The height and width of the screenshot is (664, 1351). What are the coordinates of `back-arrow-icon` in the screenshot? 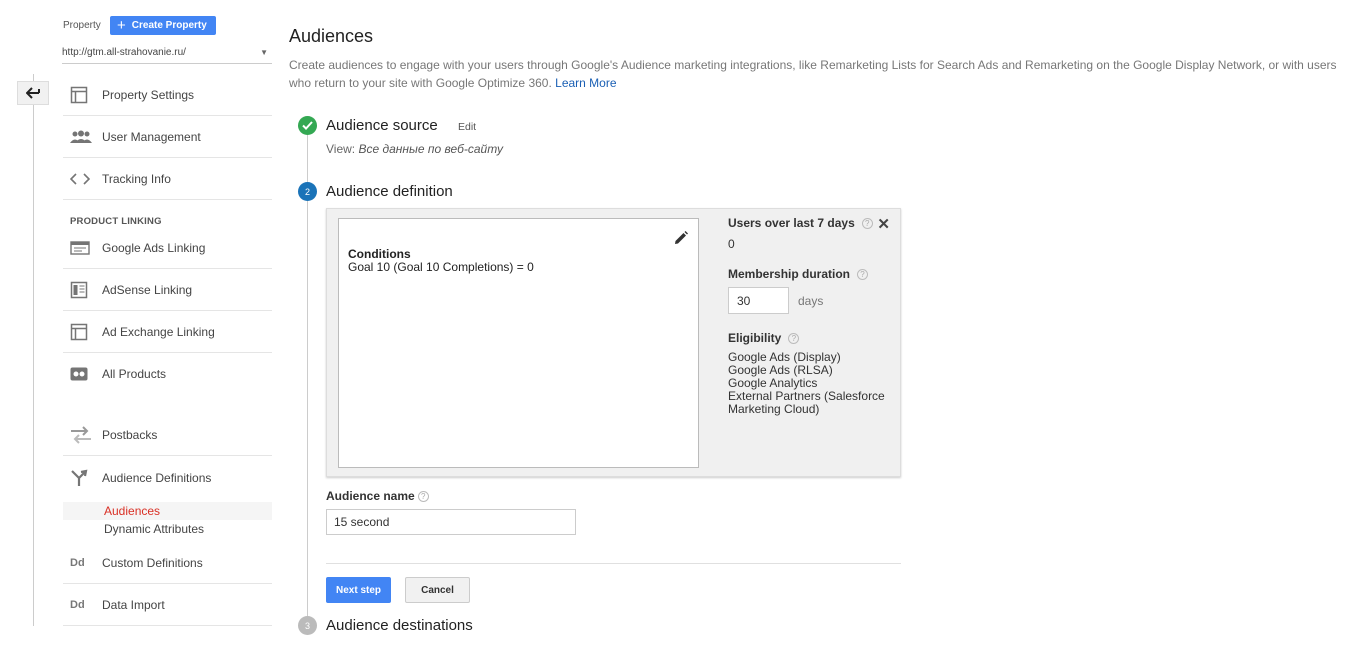 It's located at (33, 93).